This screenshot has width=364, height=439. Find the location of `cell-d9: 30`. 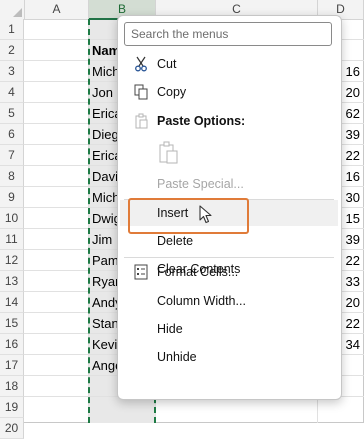

cell-d9: 30 is located at coordinates (350, 197).